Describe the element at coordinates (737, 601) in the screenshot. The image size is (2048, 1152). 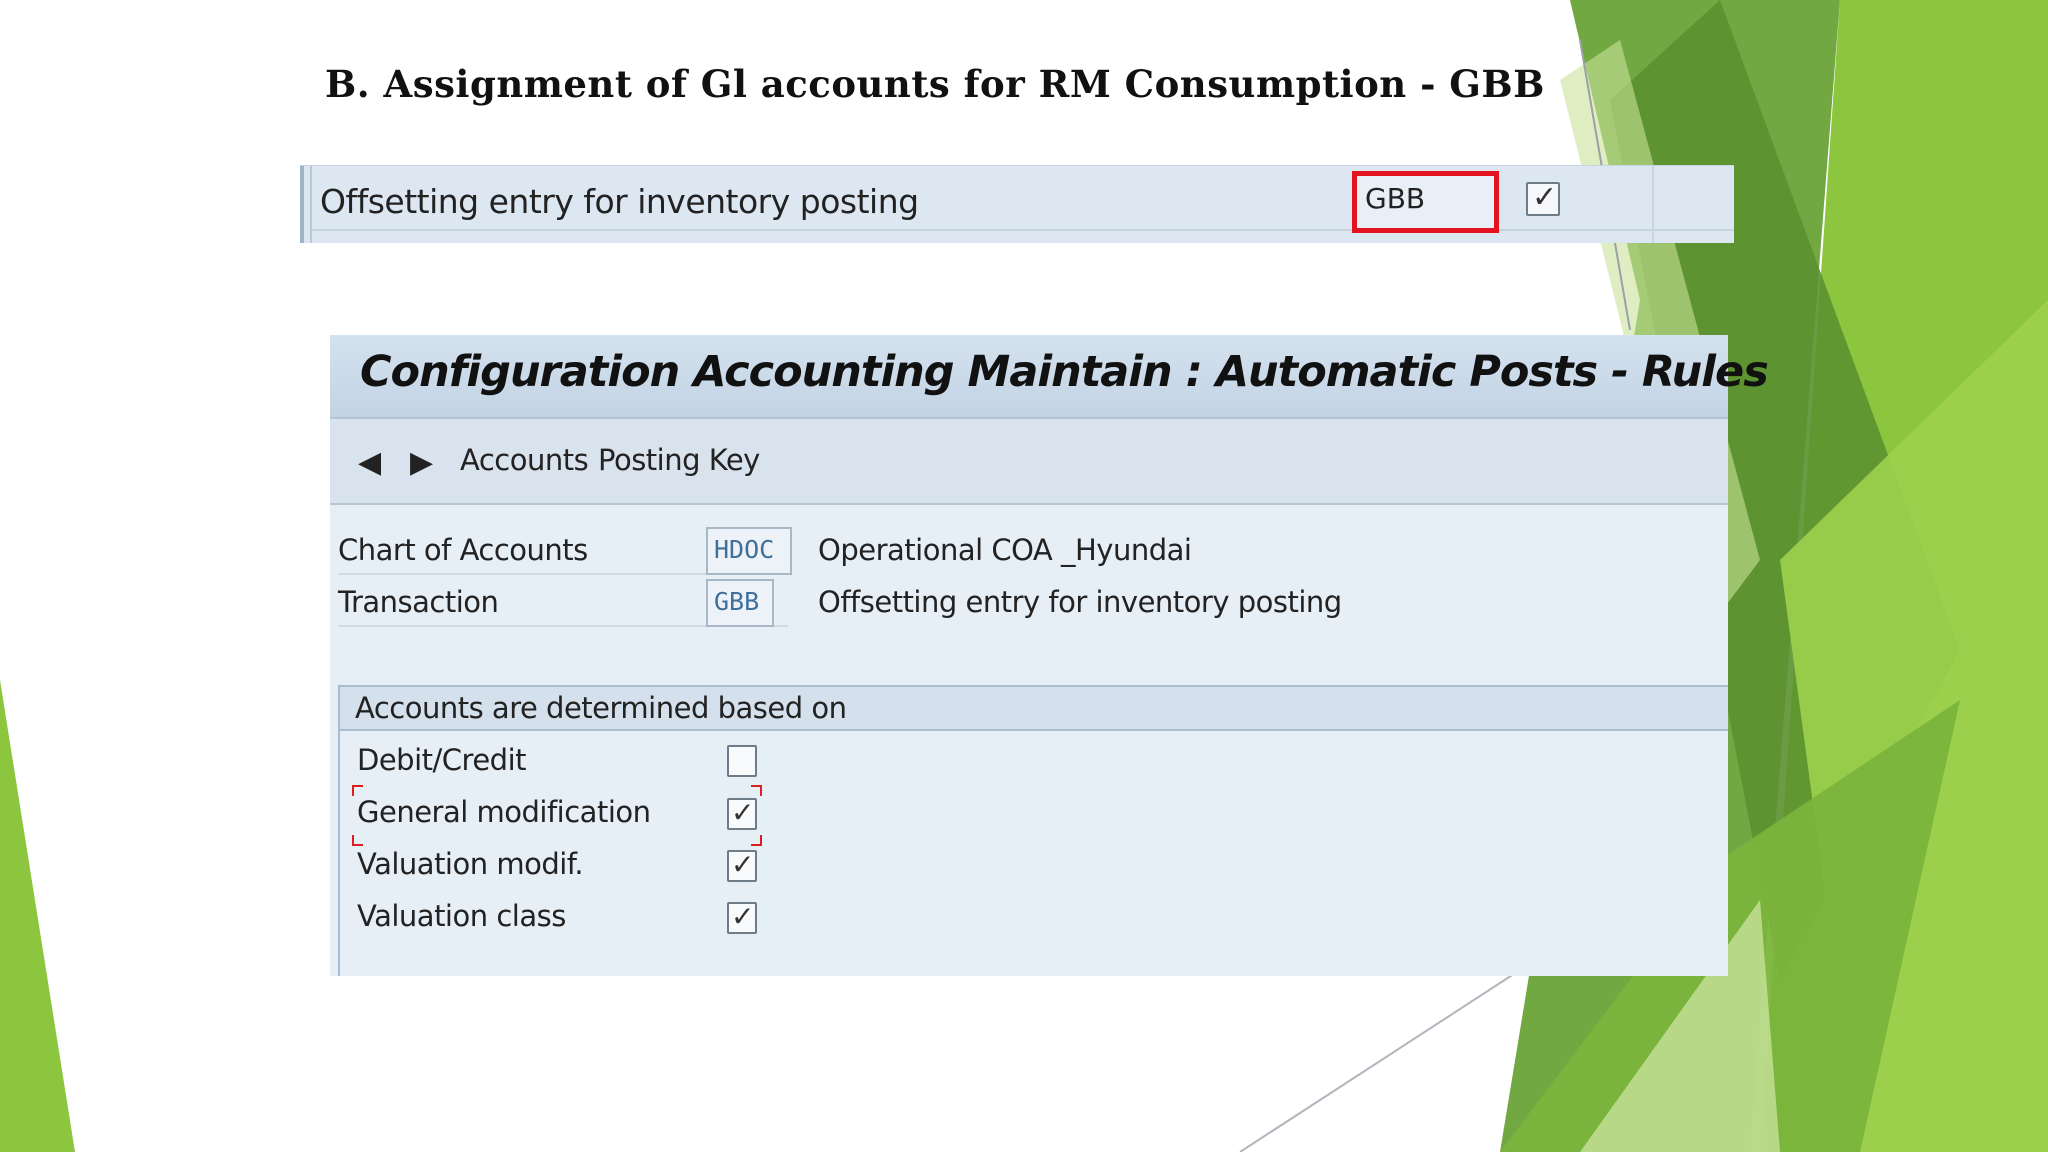
I see `transaction-value: GBB` at that location.